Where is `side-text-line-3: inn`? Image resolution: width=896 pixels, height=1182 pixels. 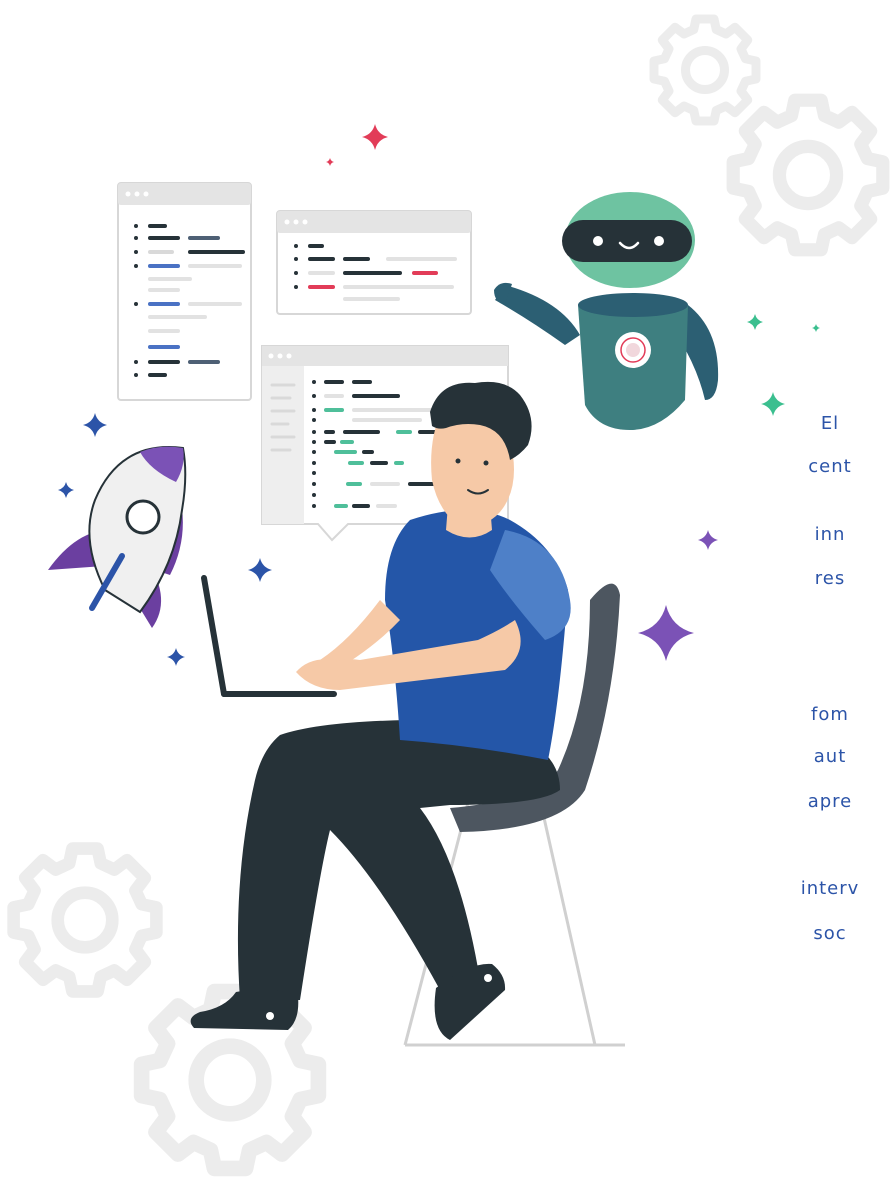 side-text-line-3: inn is located at coordinates (830, 534).